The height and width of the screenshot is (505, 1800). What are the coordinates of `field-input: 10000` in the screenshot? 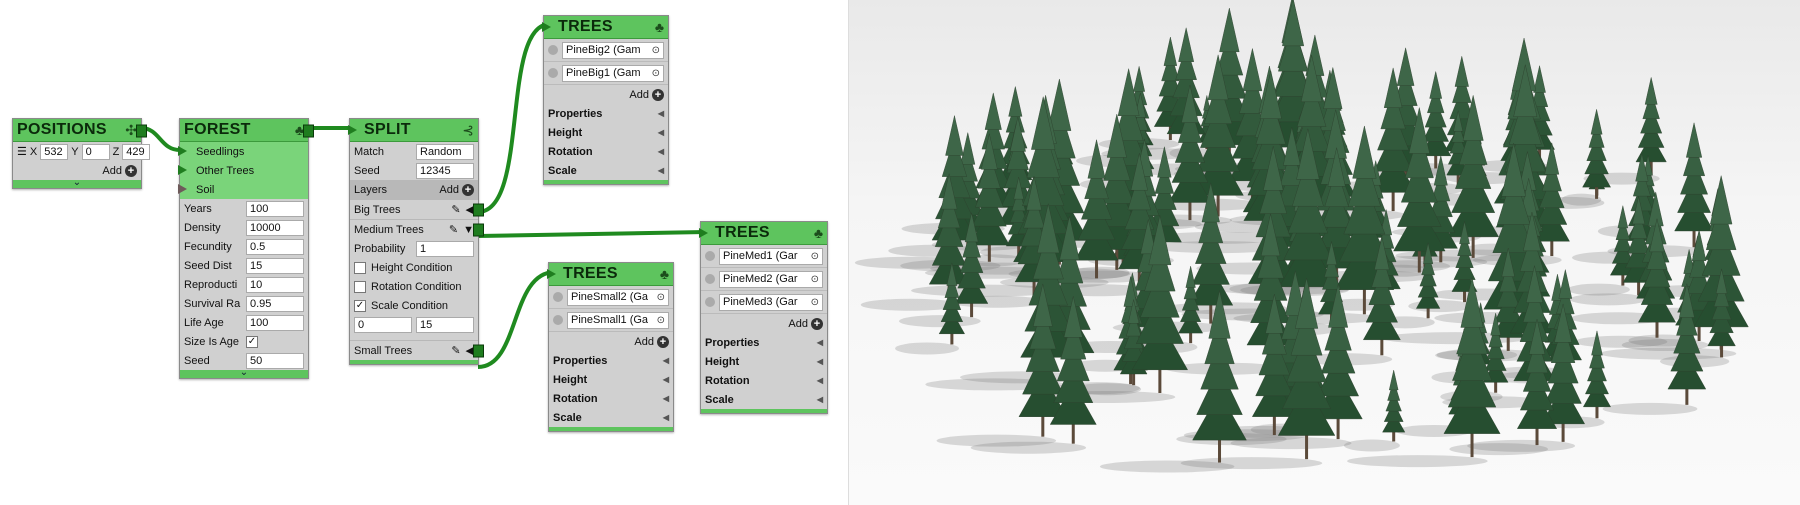 It's located at (275, 227).